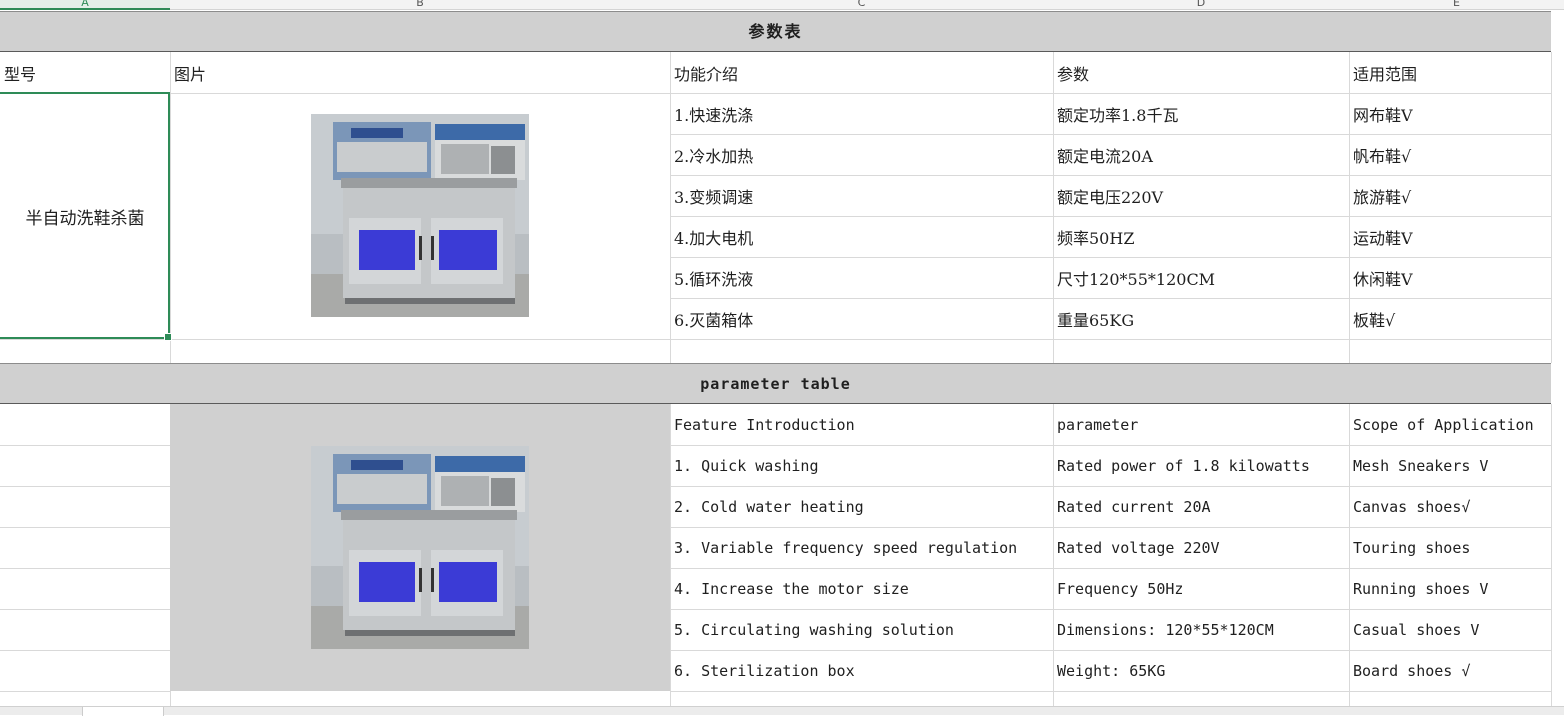 The height and width of the screenshot is (716, 1564). What do you see at coordinates (1450, 425) in the screenshot?
I see `en-header-scope: Scope of Application` at bounding box center [1450, 425].